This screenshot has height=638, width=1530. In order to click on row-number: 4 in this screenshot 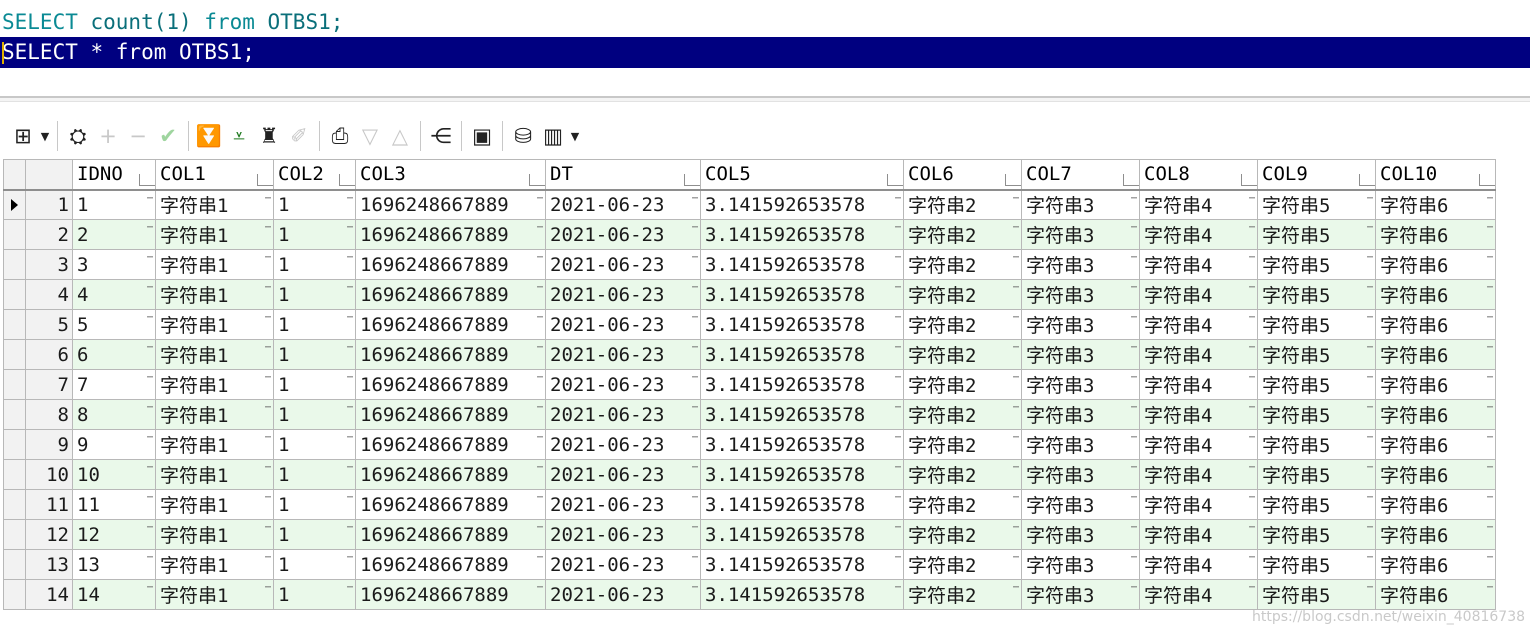, I will do `click(49, 294)`.